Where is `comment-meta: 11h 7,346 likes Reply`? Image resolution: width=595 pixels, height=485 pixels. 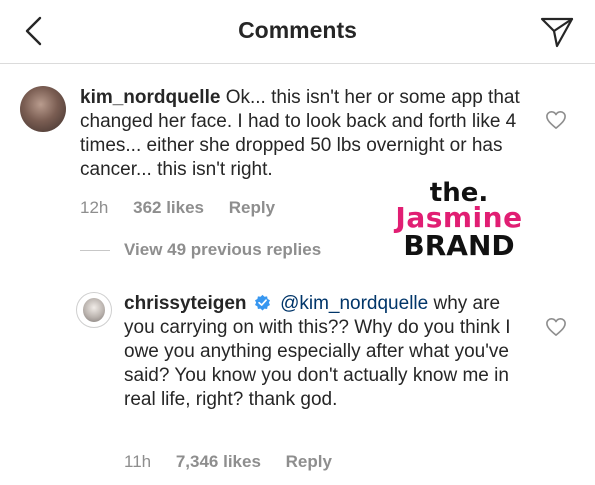 comment-meta: 11h 7,346 likes Reply is located at coordinates (238, 462).